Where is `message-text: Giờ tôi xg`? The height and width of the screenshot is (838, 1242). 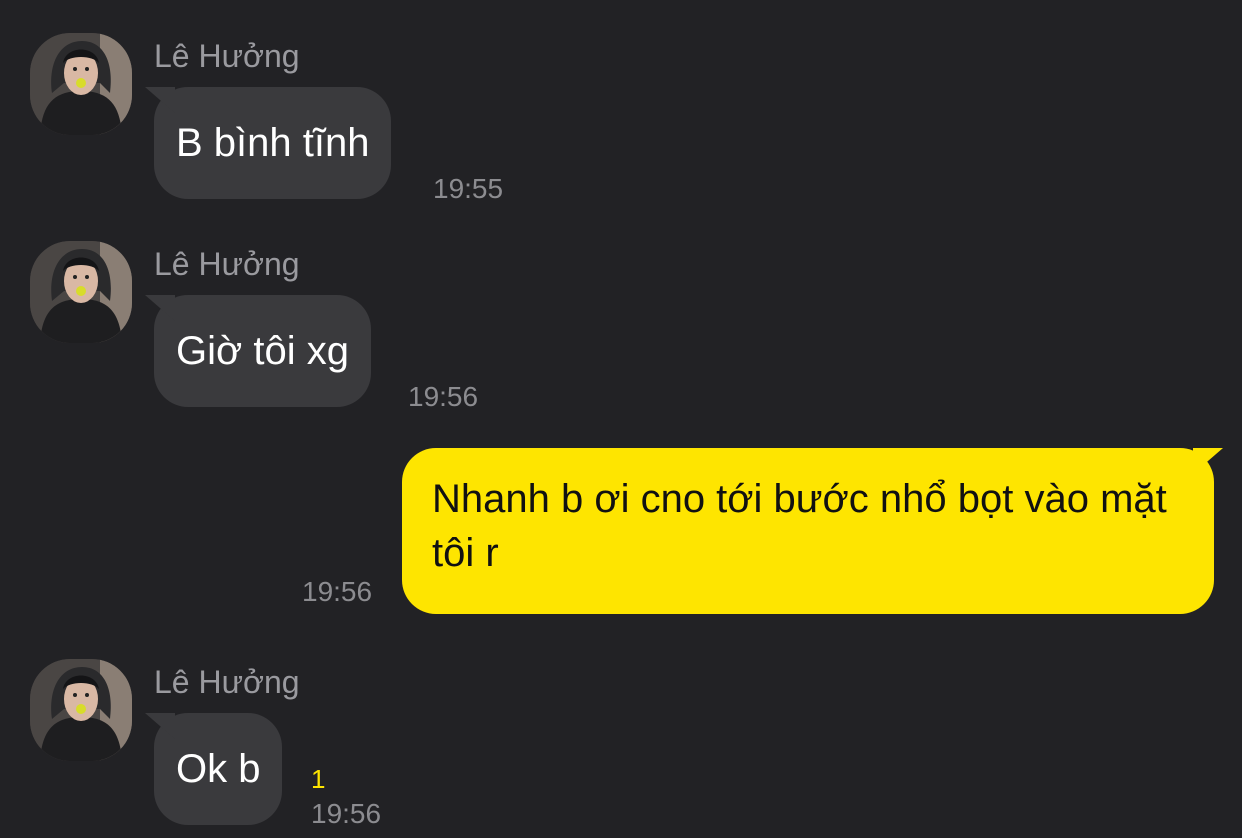 message-text: Giờ tôi xg is located at coordinates (262, 351).